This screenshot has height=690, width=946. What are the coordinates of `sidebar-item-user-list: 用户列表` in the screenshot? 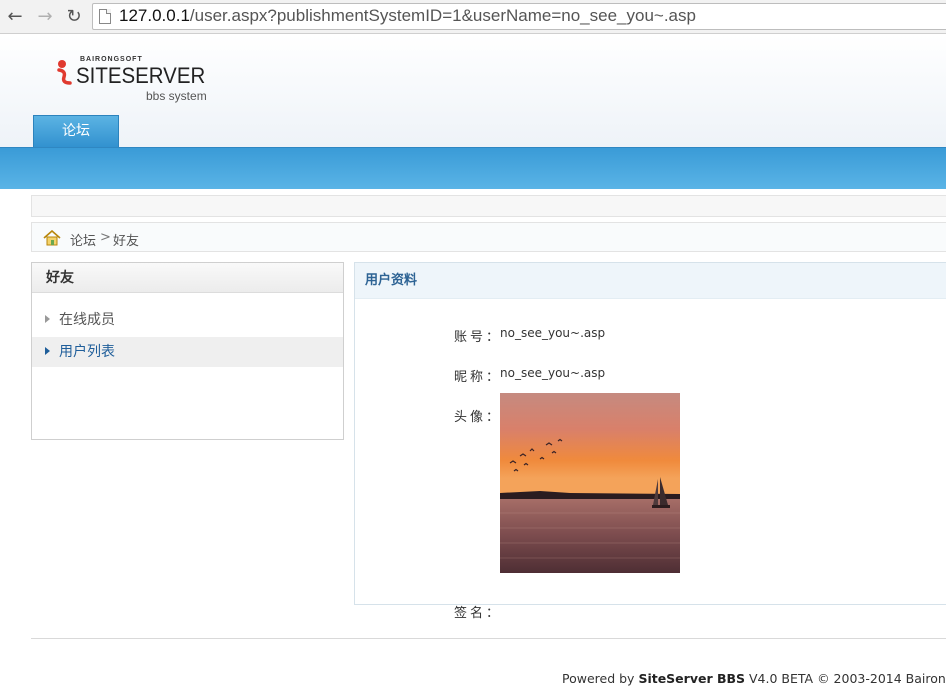 It's located at (187, 352).